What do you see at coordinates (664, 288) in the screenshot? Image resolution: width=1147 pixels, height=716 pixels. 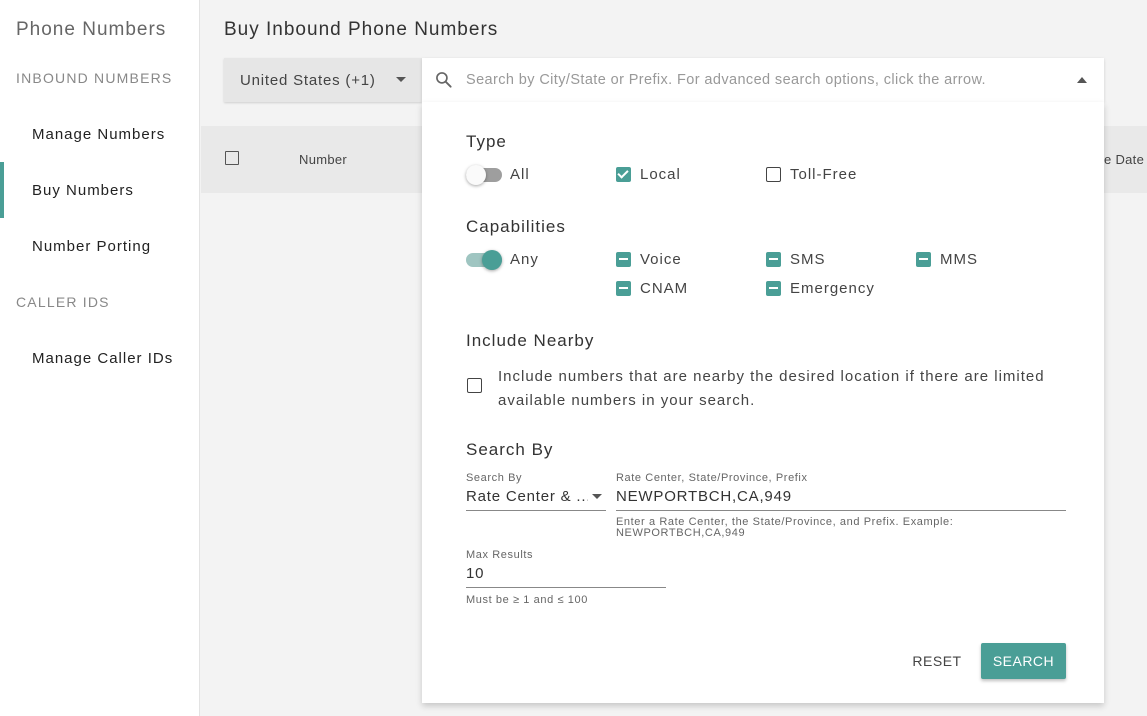 I see `cnam-label: CNAM` at bounding box center [664, 288].